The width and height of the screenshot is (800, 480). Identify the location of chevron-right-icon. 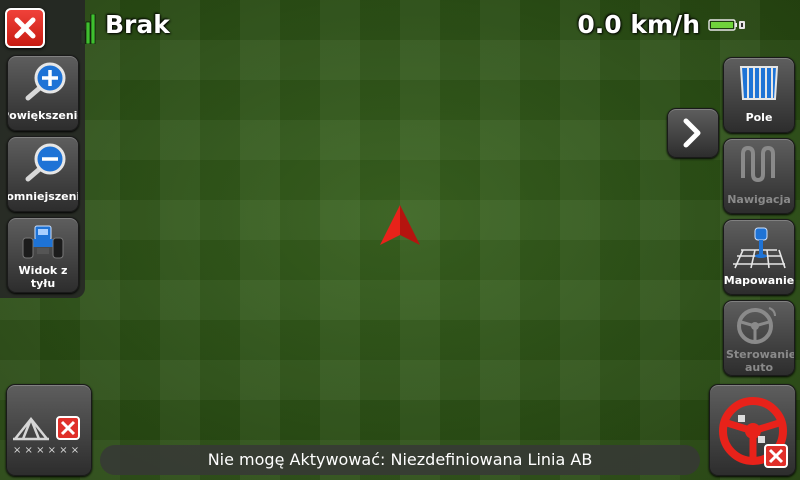
(692, 133).